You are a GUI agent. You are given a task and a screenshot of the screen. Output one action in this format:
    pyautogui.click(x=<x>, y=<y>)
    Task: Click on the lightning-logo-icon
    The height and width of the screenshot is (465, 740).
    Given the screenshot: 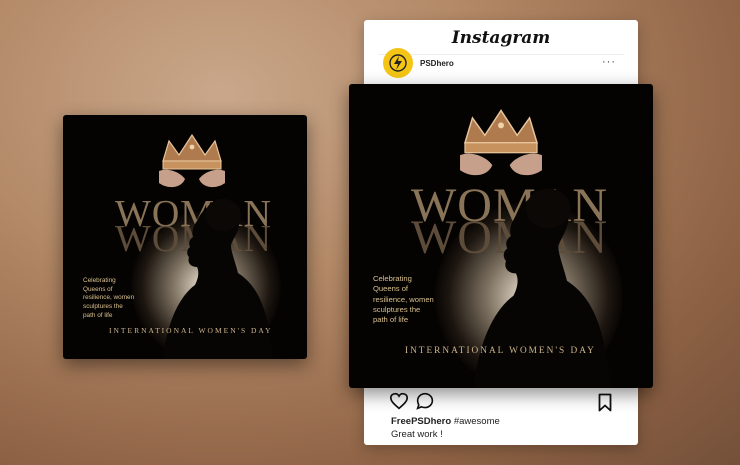 What is the action you would take?
    pyautogui.click(x=398, y=63)
    